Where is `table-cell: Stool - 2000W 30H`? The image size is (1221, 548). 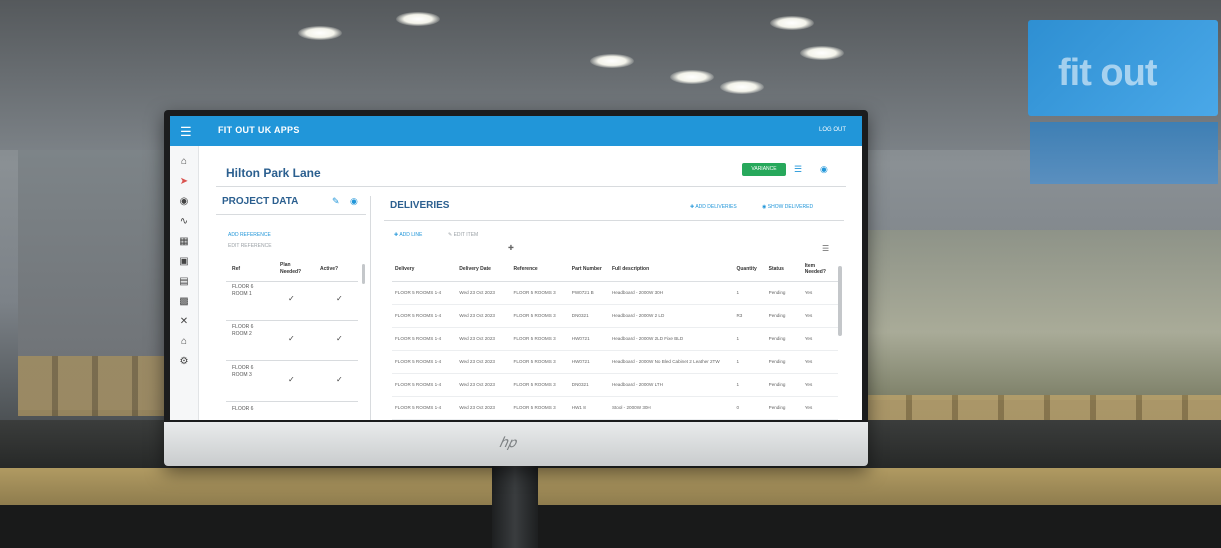
table-cell: Stool - 2000W 30H is located at coordinates (671, 408).